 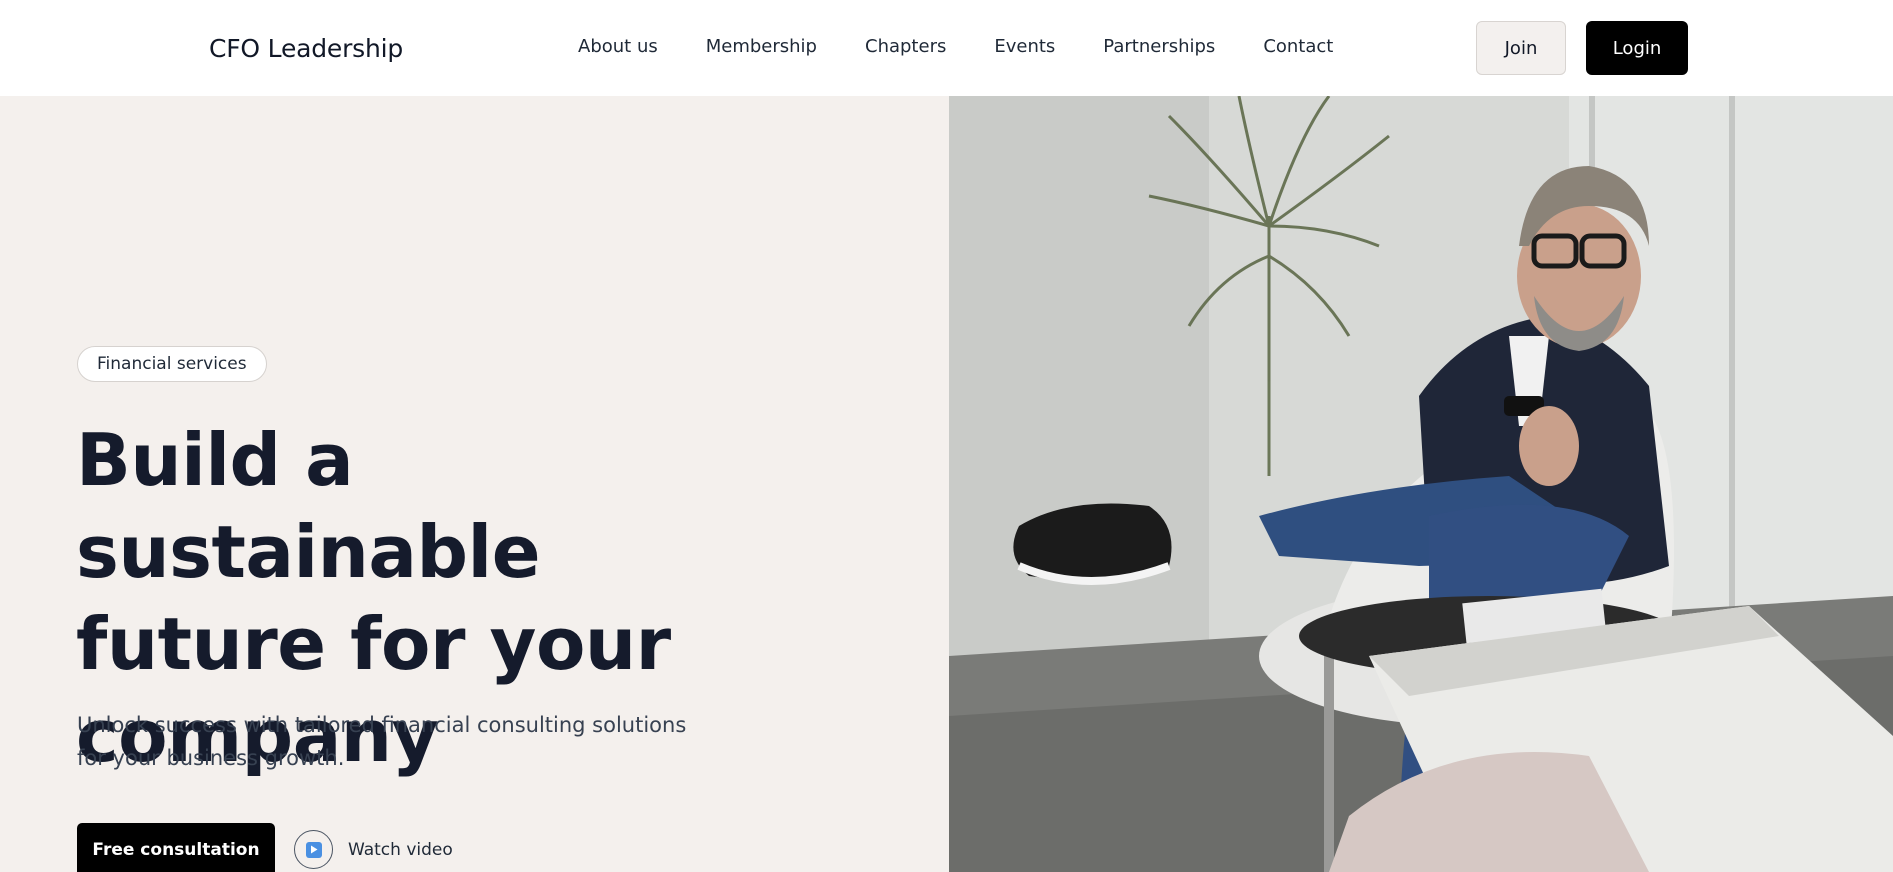 I want to click on nav-membership: Membership, so click(x=761, y=47).